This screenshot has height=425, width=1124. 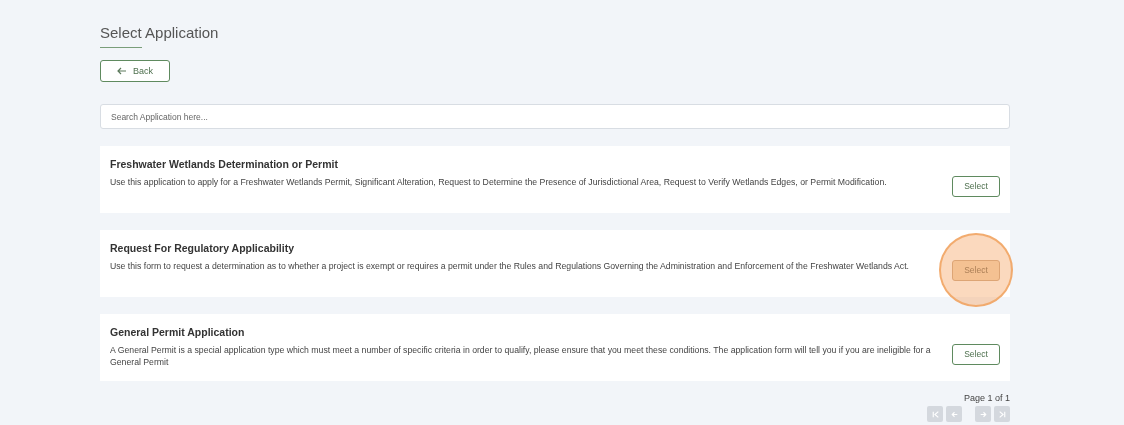 I want to click on page-indicator: Page 1 of 1, so click(x=986, y=398).